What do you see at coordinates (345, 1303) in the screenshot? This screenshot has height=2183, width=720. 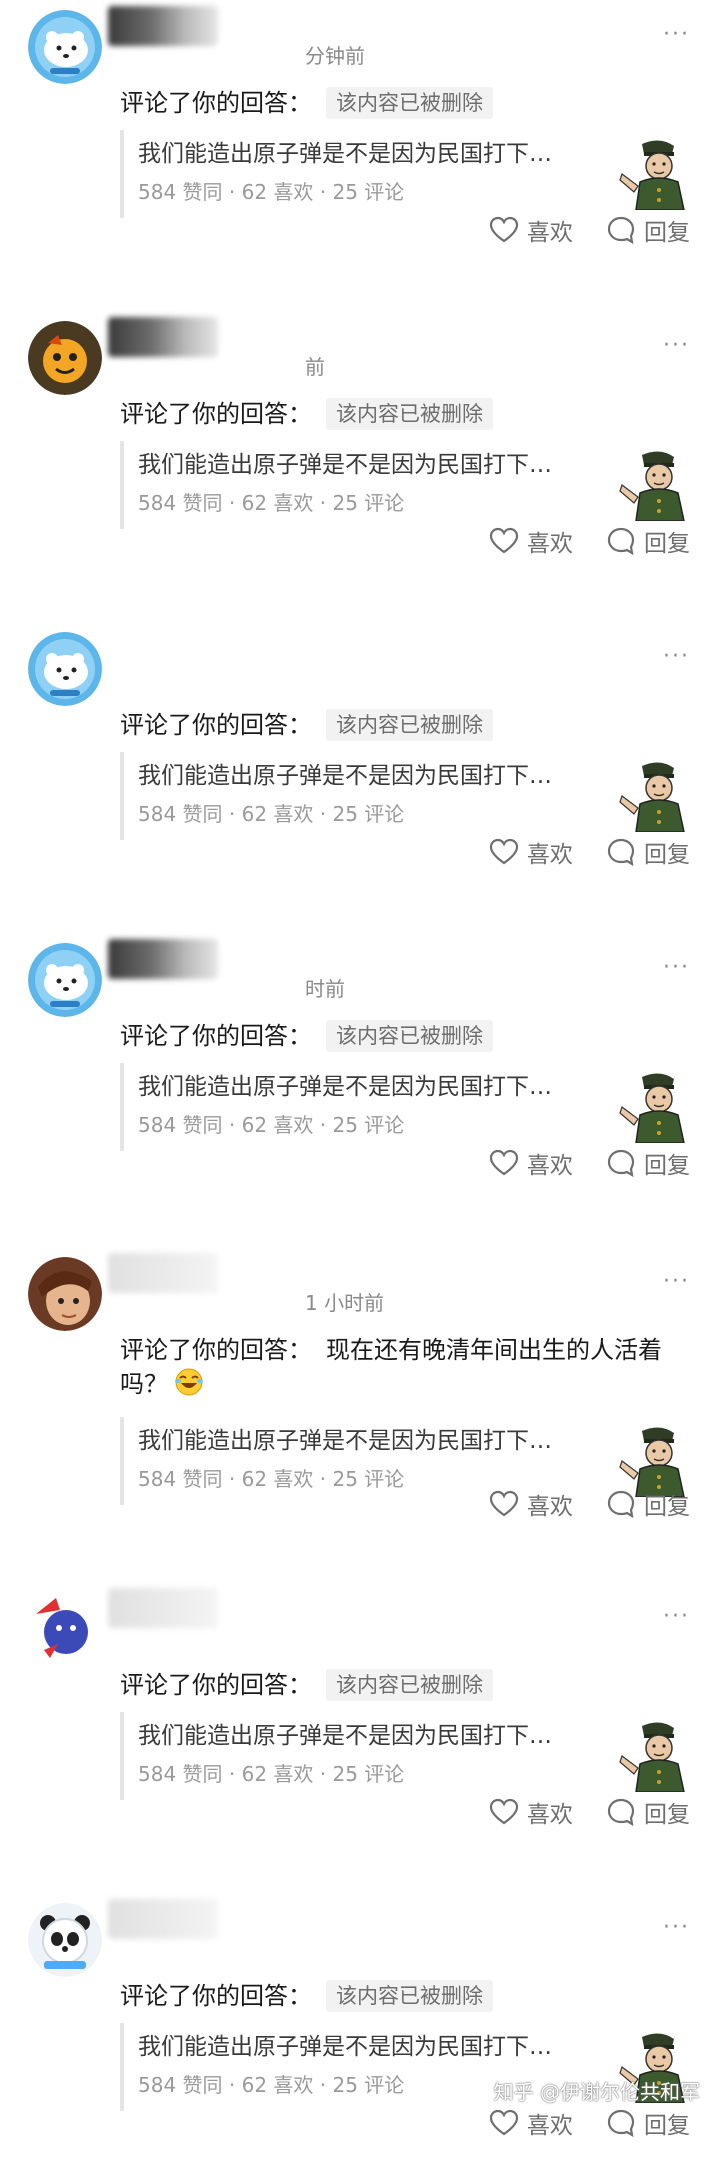 I see `timestamp: 1 小时前` at bounding box center [345, 1303].